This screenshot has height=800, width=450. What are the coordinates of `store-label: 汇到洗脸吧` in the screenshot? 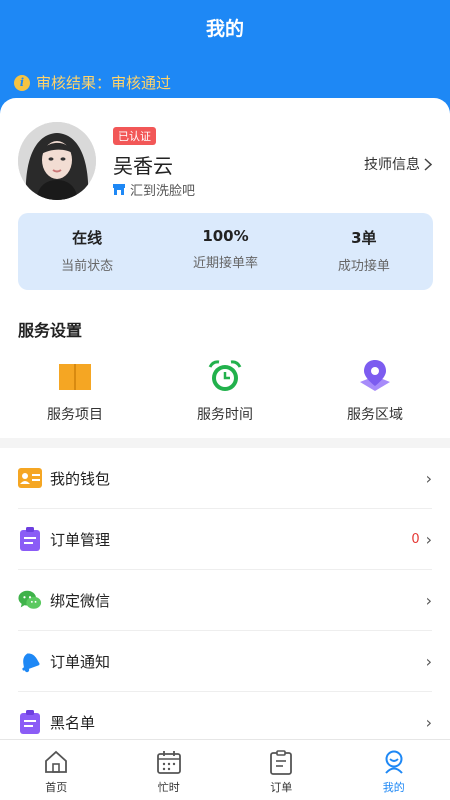 It's located at (163, 191).